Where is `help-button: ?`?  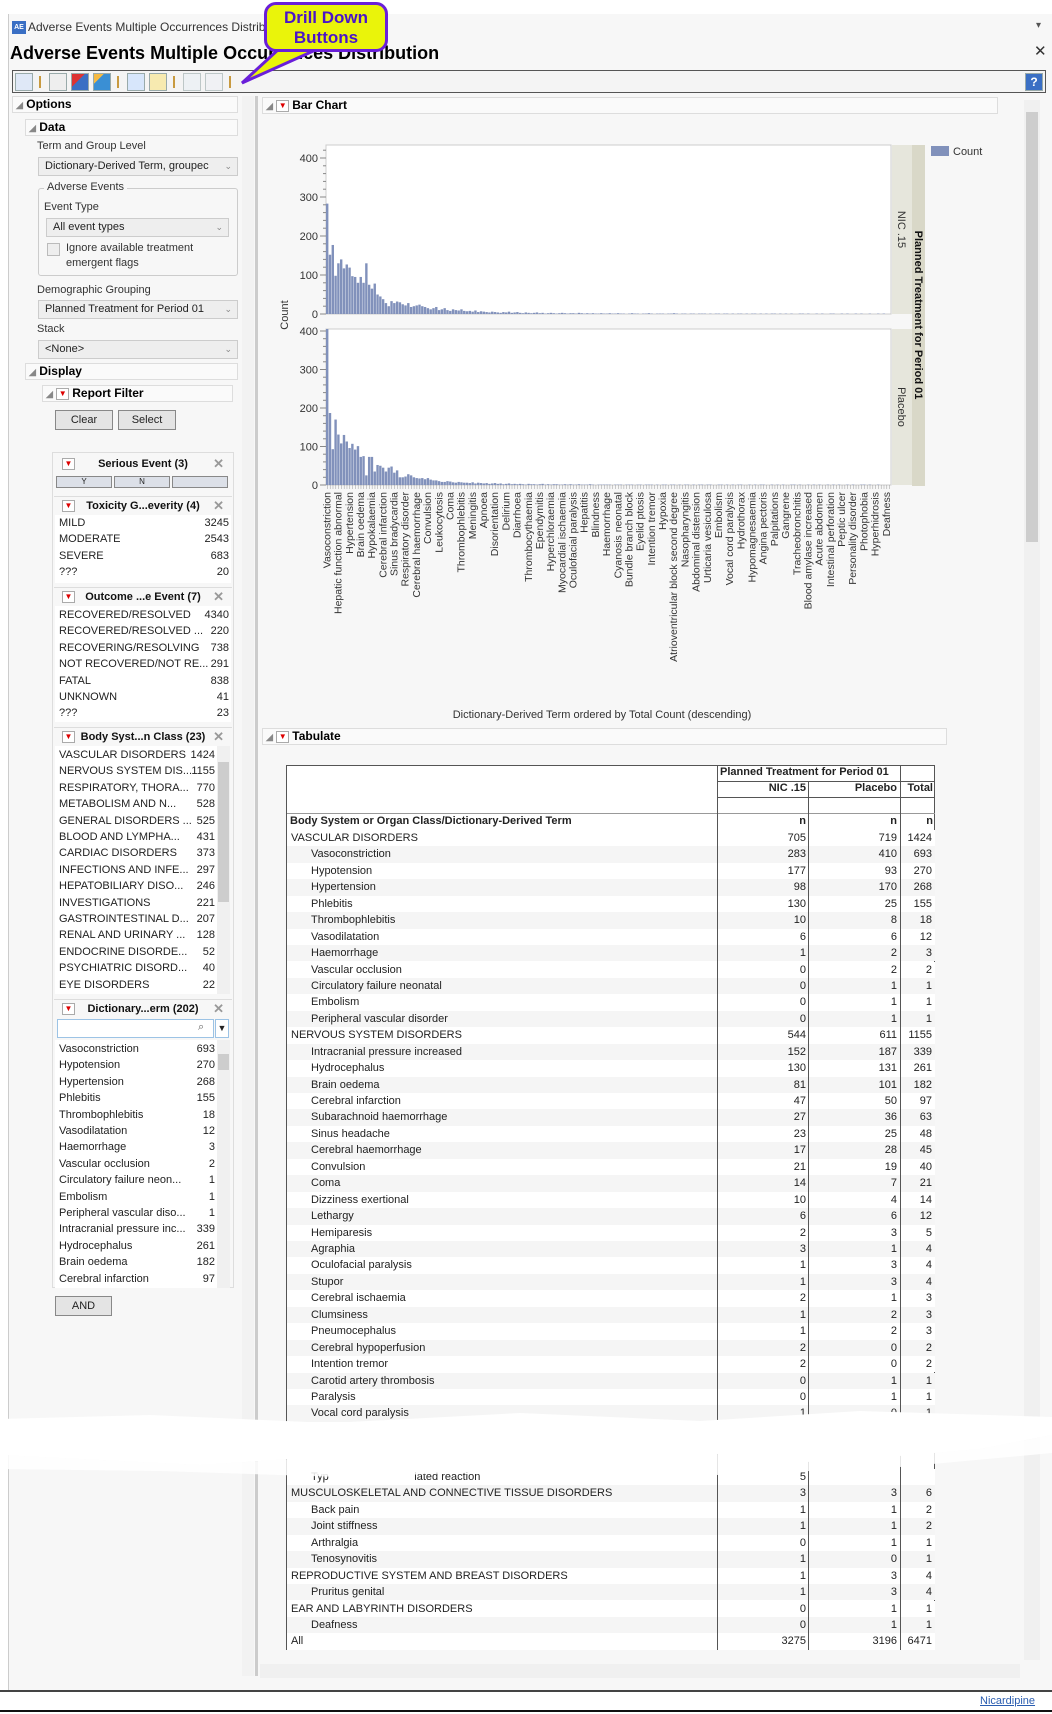 help-button: ? is located at coordinates (1034, 82).